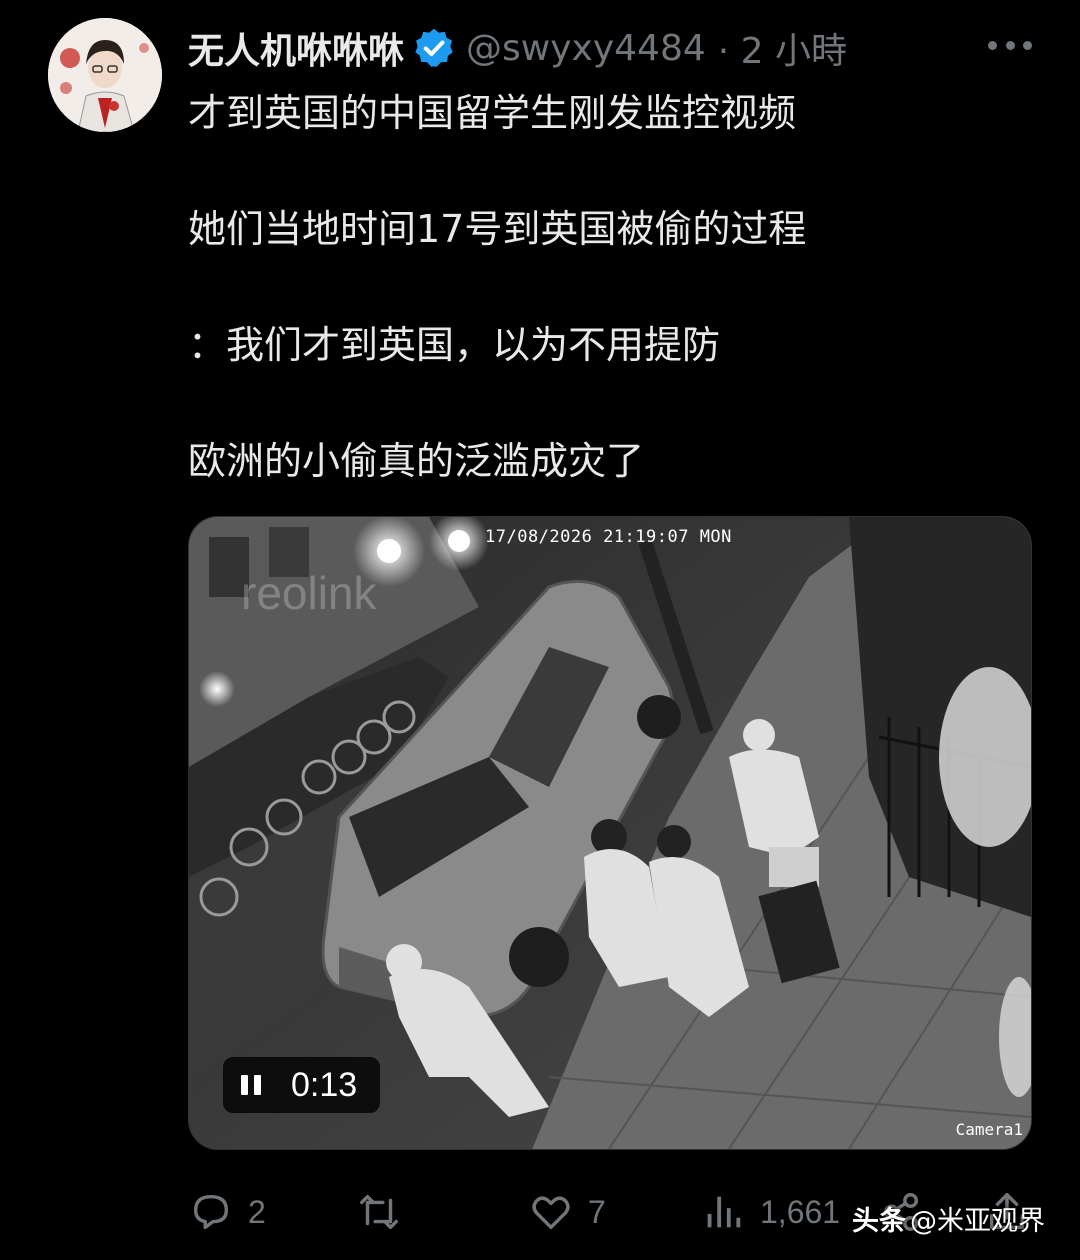 This screenshot has height=1260, width=1080. What do you see at coordinates (309, 593) in the screenshot?
I see `reolink-watermark: reolink` at bounding box center [309, 593].